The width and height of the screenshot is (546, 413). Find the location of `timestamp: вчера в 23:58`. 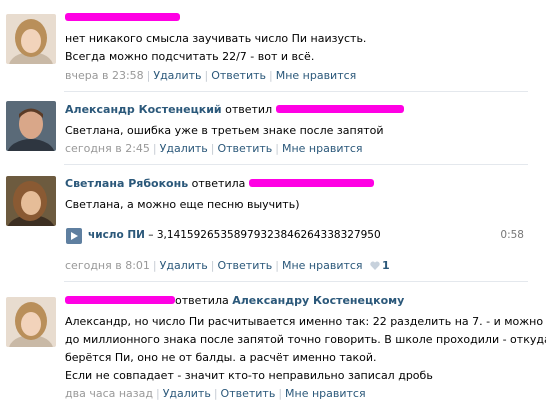

timestamp: вчера в 23:58 is located at coordinates (104, 75).